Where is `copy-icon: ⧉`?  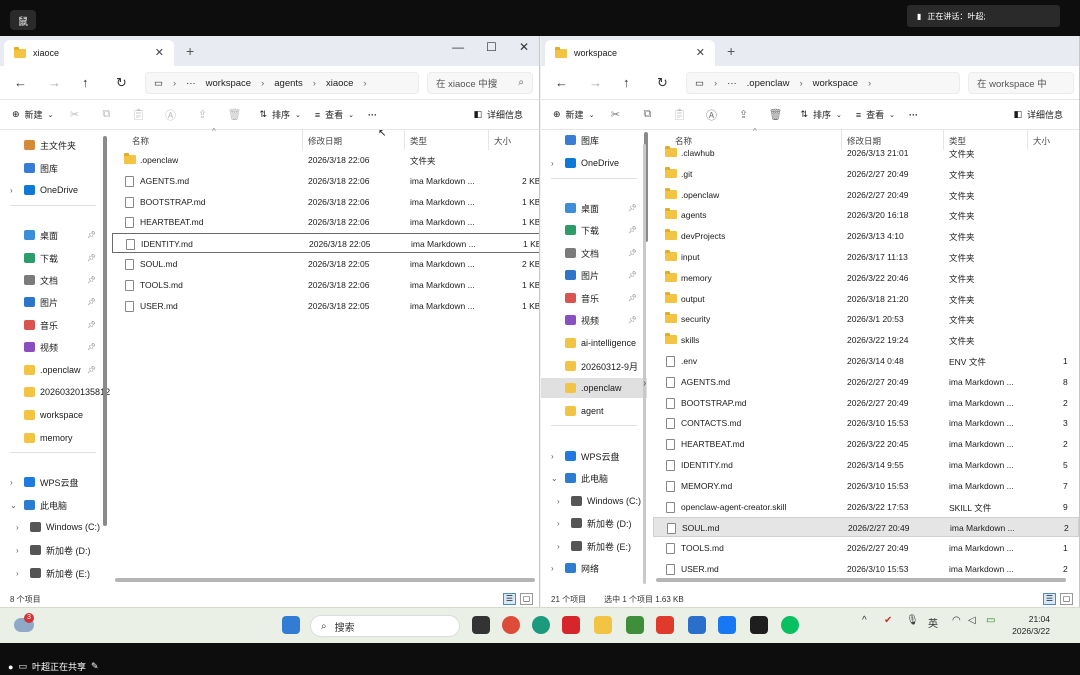 copy-icon: ⧉ is located at coordinates (647, 114).